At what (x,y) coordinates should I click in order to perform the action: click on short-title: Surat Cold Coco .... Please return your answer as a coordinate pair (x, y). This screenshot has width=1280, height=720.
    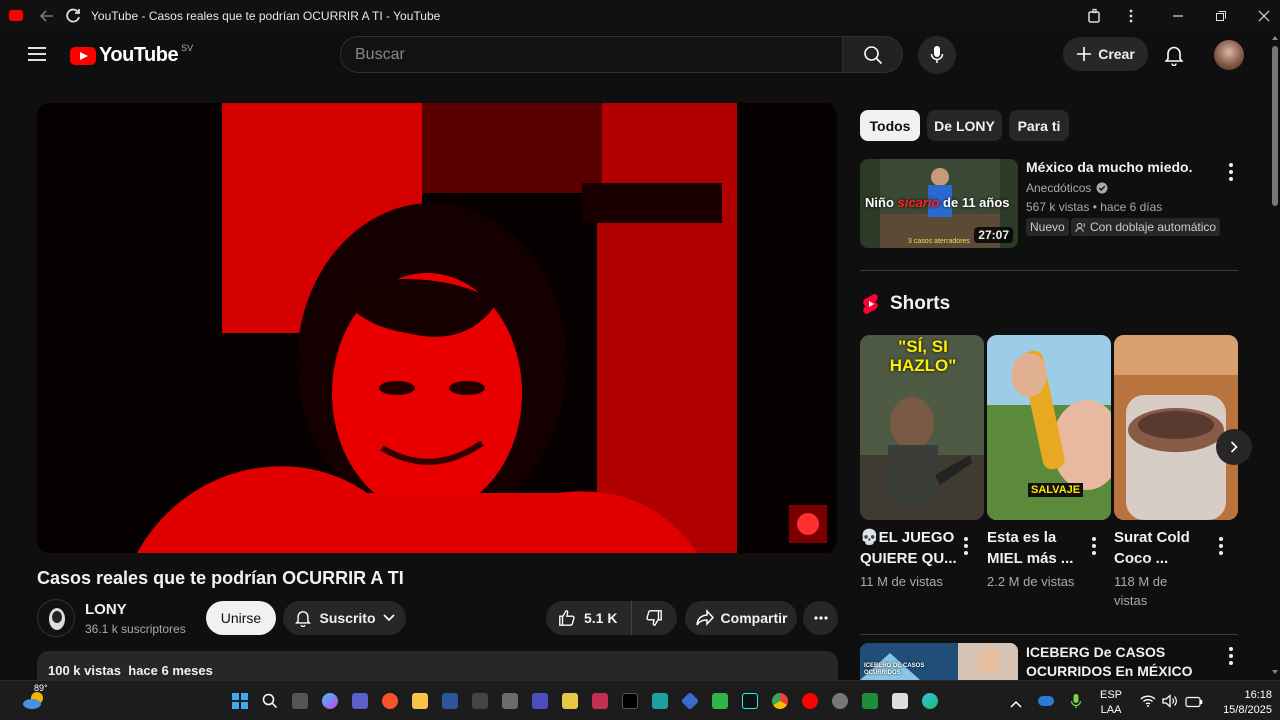
    Looking at the image, I should click on (1164, 548).